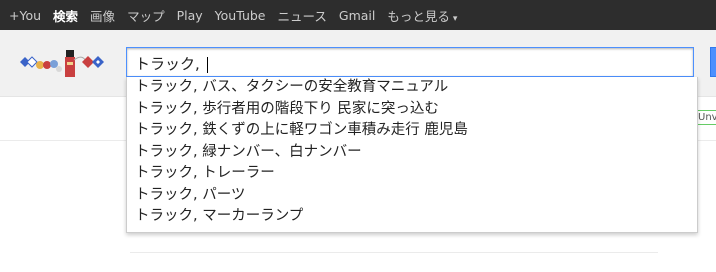 This screenshot has height=272, width=716. I want to click on gbar-link-gmail: Gmail, so click(357, 15).